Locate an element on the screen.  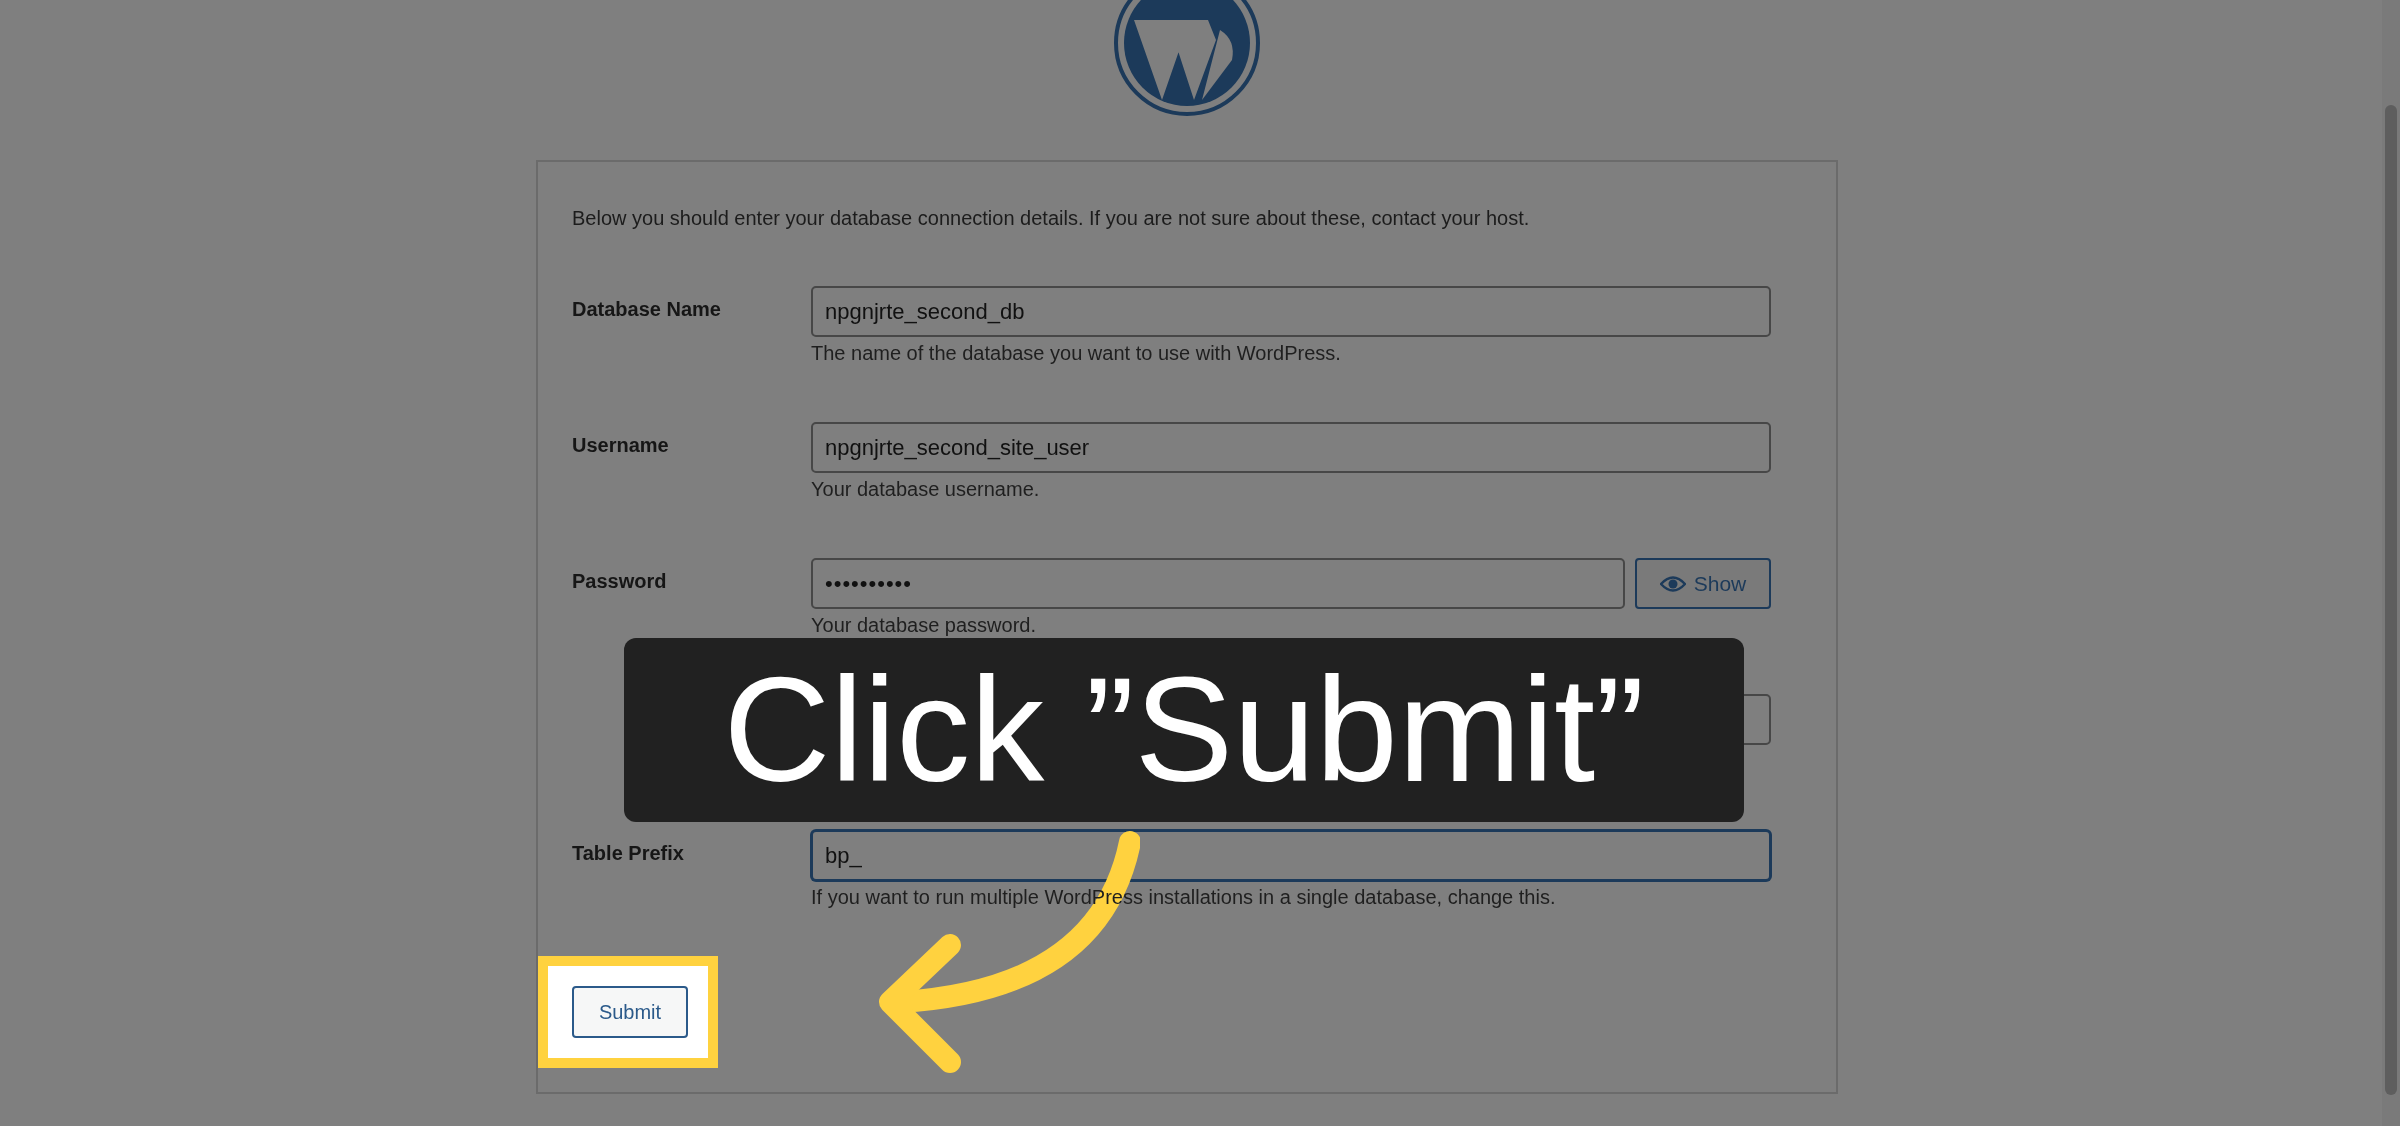
field-label: Username is located at coordinates (621, 445).